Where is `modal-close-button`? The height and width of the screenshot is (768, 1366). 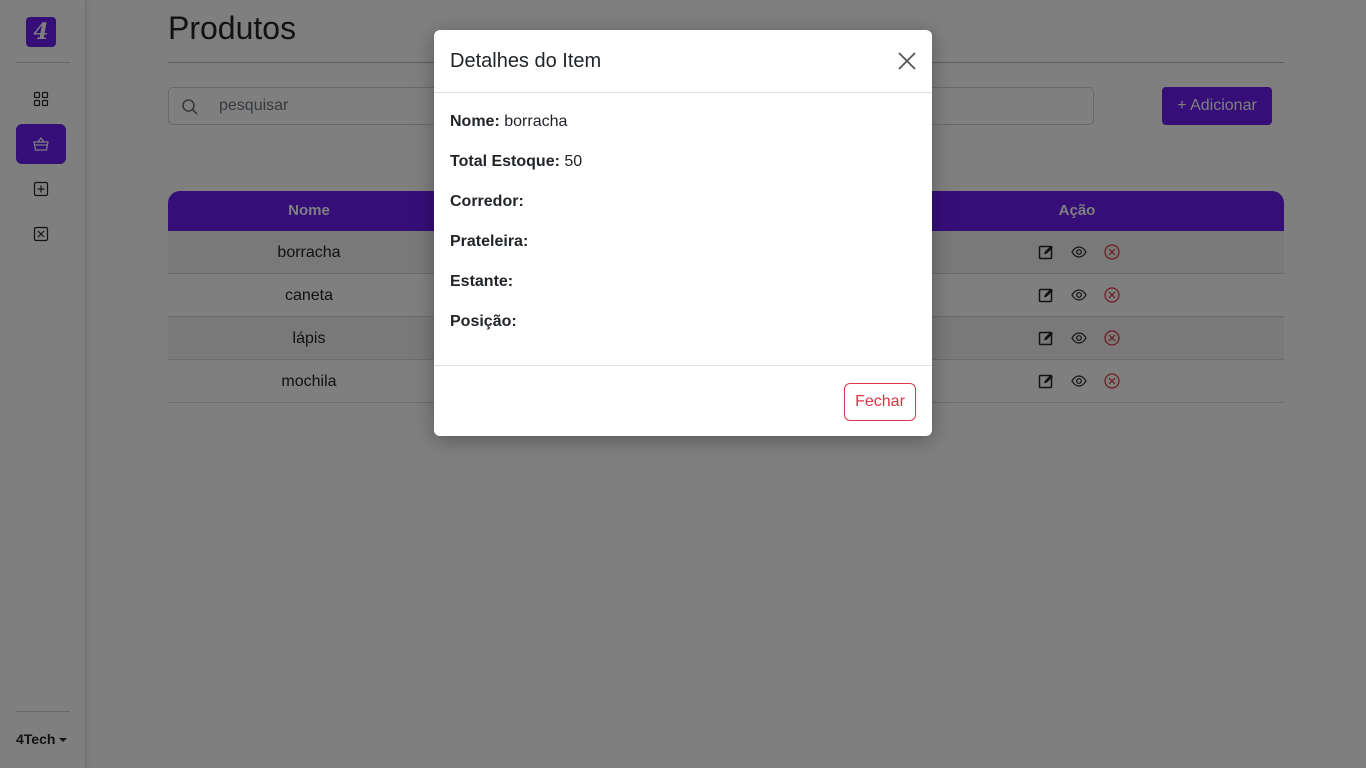 modal-close-button is located at coordinates (907, 61).